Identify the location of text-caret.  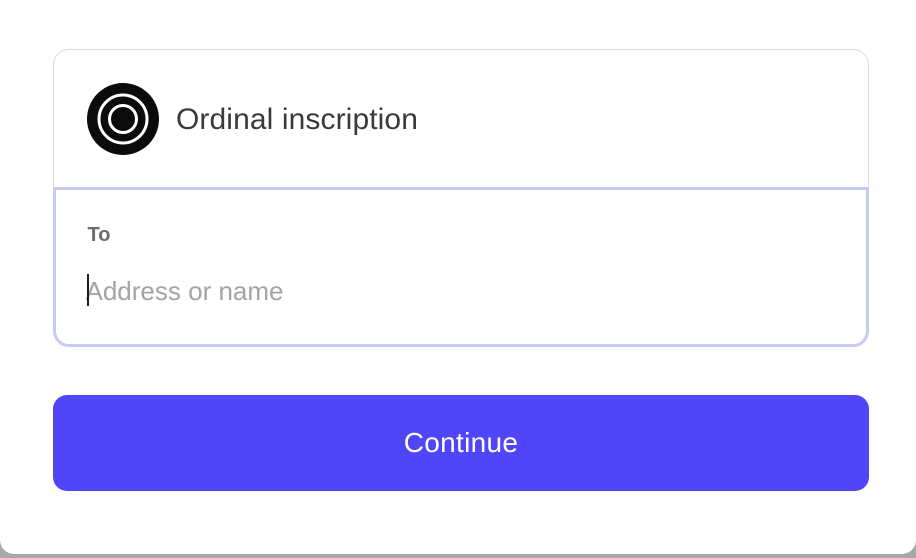
(87, 290).